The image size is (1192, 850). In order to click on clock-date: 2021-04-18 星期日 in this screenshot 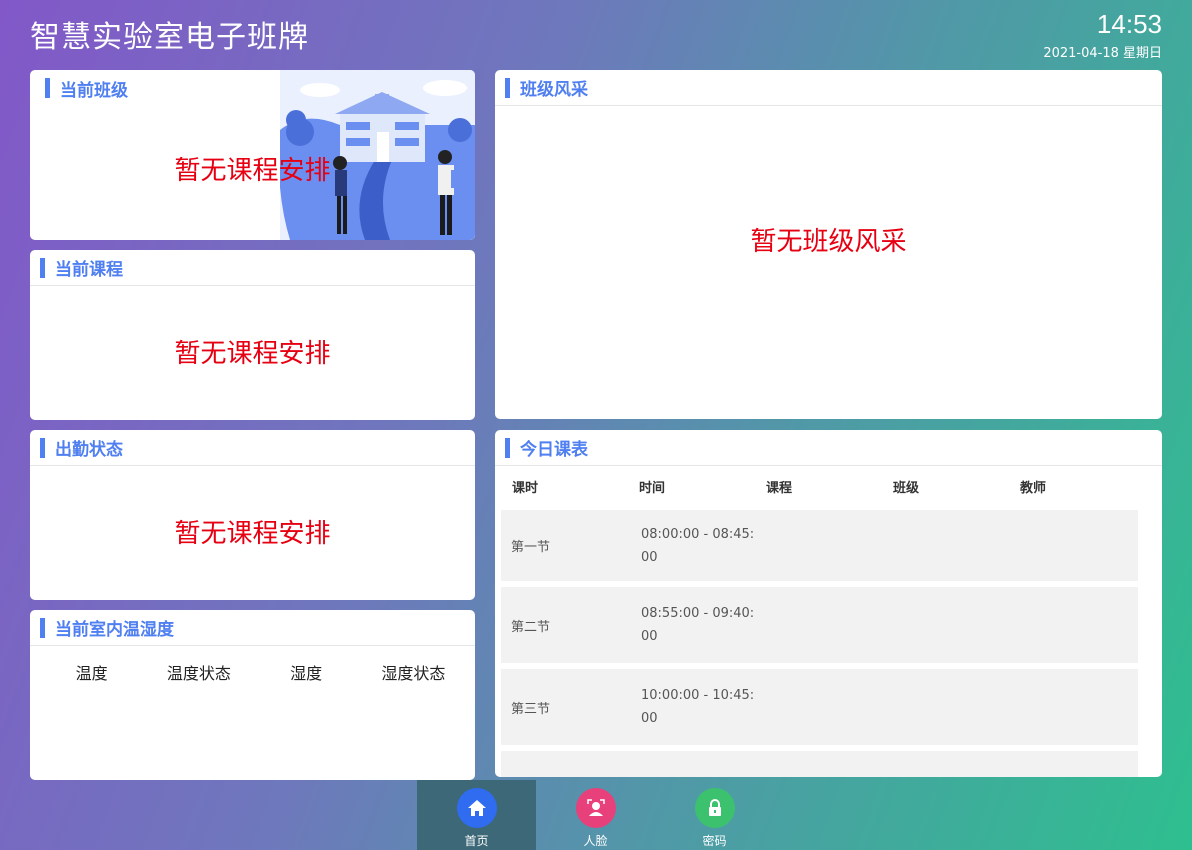, I will do `click(1102, 53)`.